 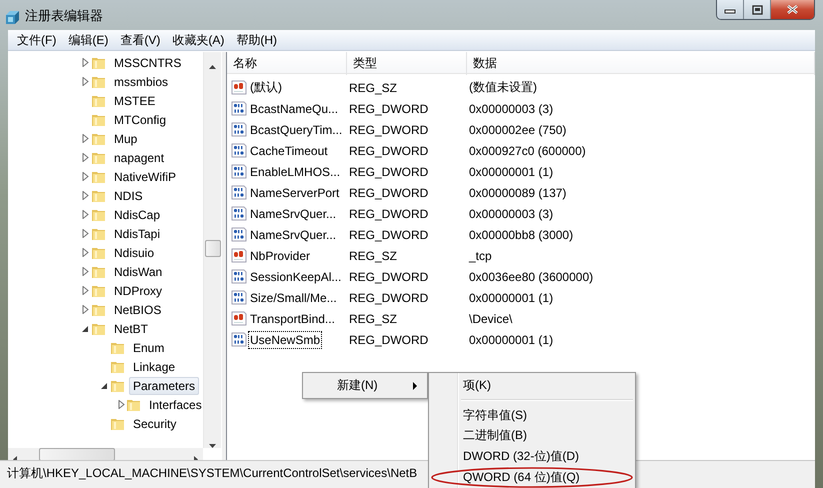 I want to click on menu-item: 文件(F), so click(x=36, y=40).